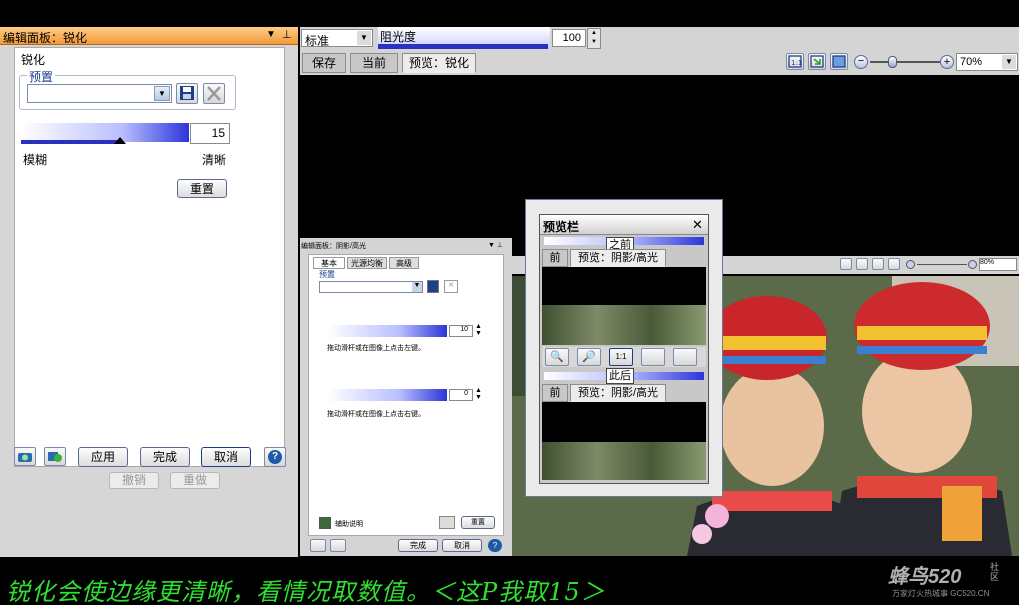 The height and width of the screenshot is (605, 1019). I want to click on undo-button: 撤销, so click(134, 480).